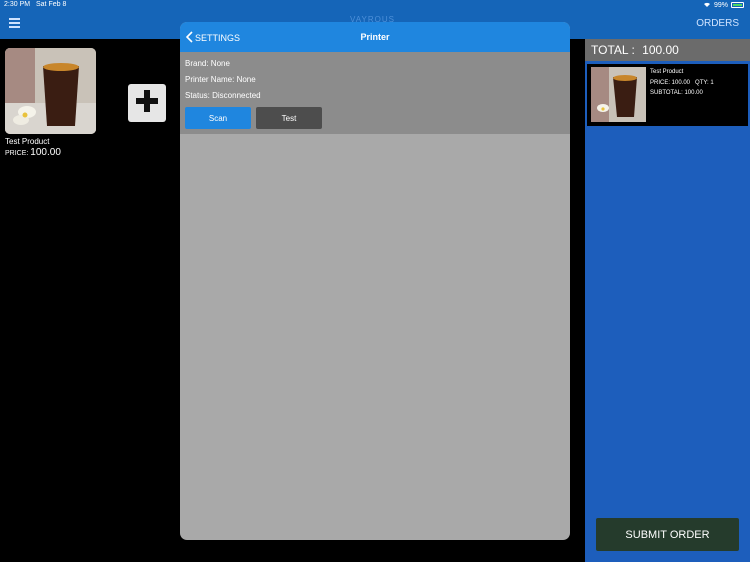  What do you see at coordinates (220, 79) in the screenshot?
I see `printer-name: Printer Name: None` at bounding box center [220, 79].